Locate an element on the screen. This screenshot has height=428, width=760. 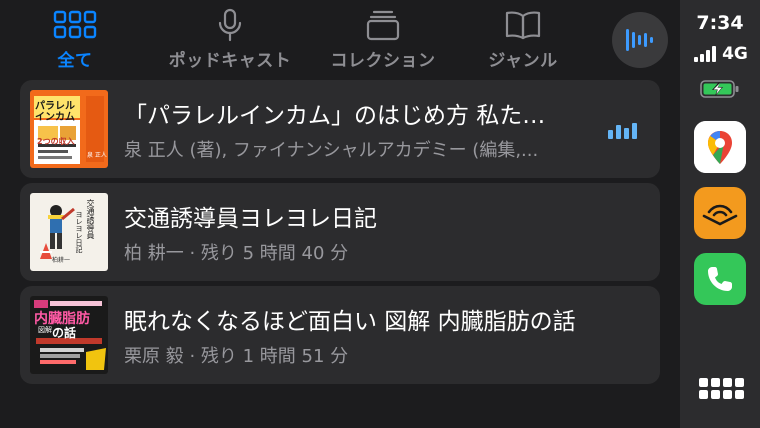
battery-charging-icon is located at coordinates (720, 89).